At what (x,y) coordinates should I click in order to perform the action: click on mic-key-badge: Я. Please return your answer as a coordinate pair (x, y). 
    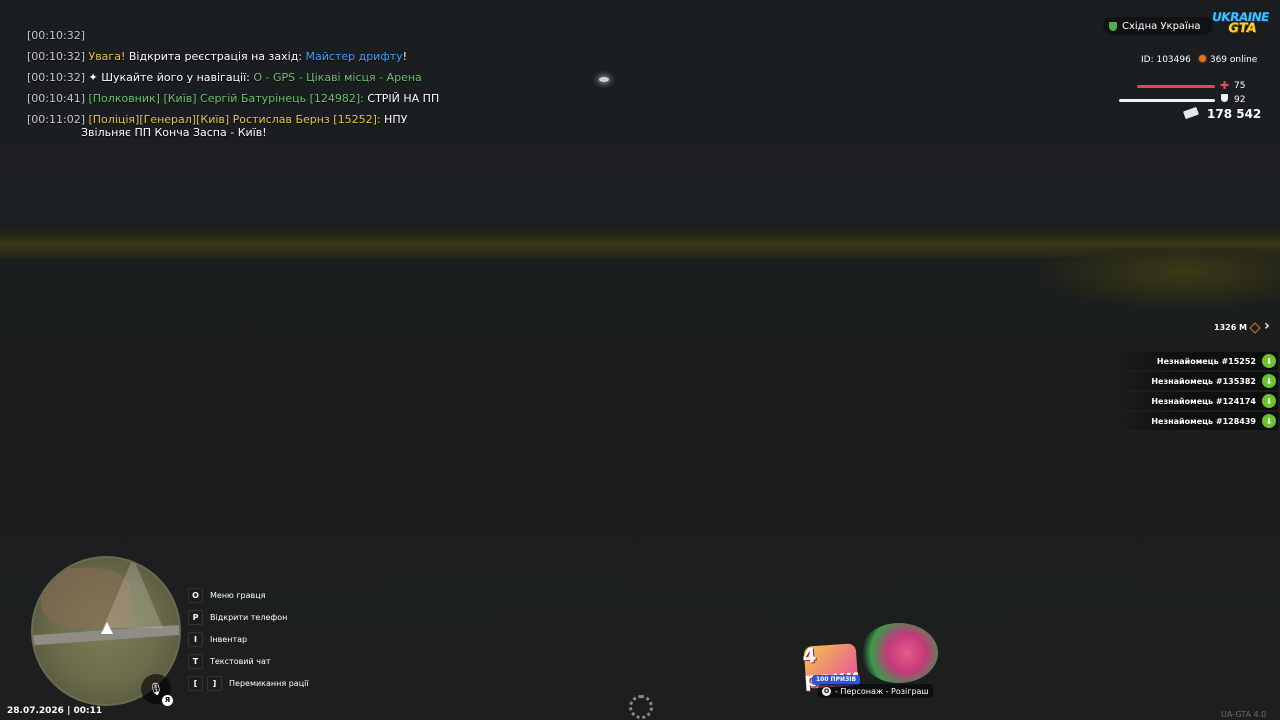
    Looking at the image, I should click on (167, 700).